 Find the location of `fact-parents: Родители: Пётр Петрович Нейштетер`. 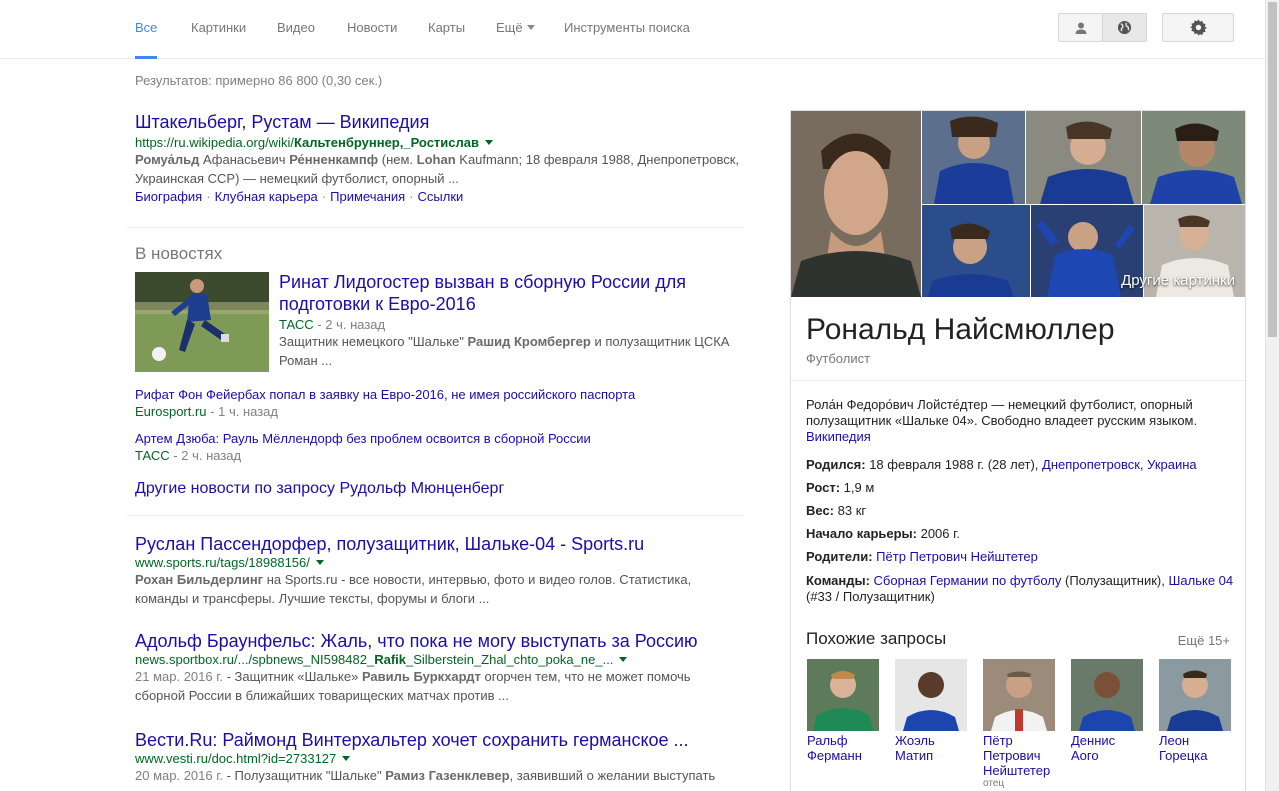

fact-parents: Родители: Пётр Петрович Нейштетер is located at coordinates (1021, 557).